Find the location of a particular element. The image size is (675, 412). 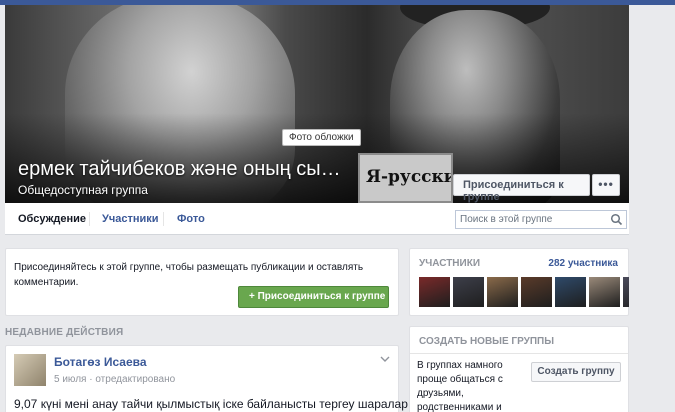

members-label: УЧАСТНИКИ is located at coordinates (450, 263).